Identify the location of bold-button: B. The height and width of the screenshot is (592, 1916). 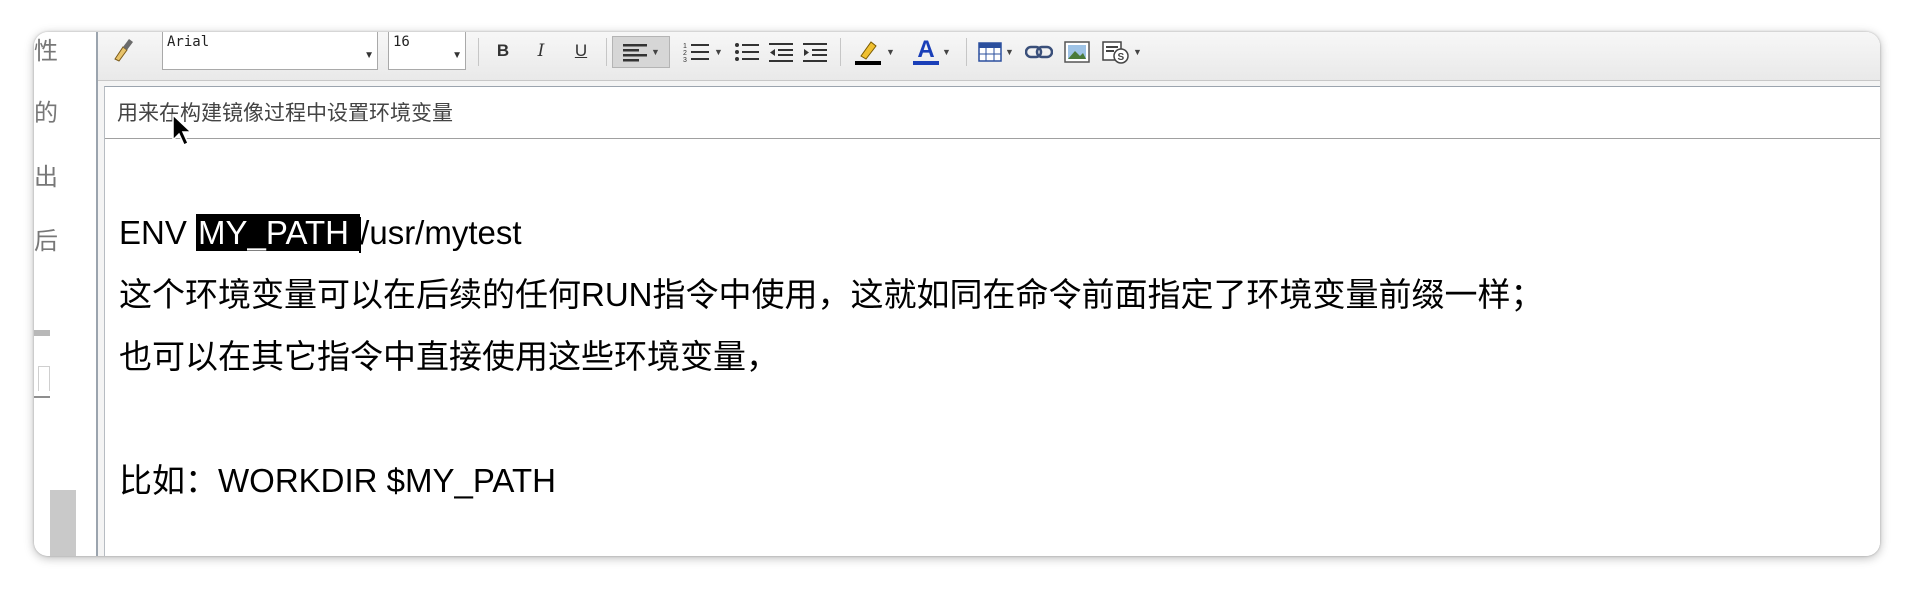
(503, 51).